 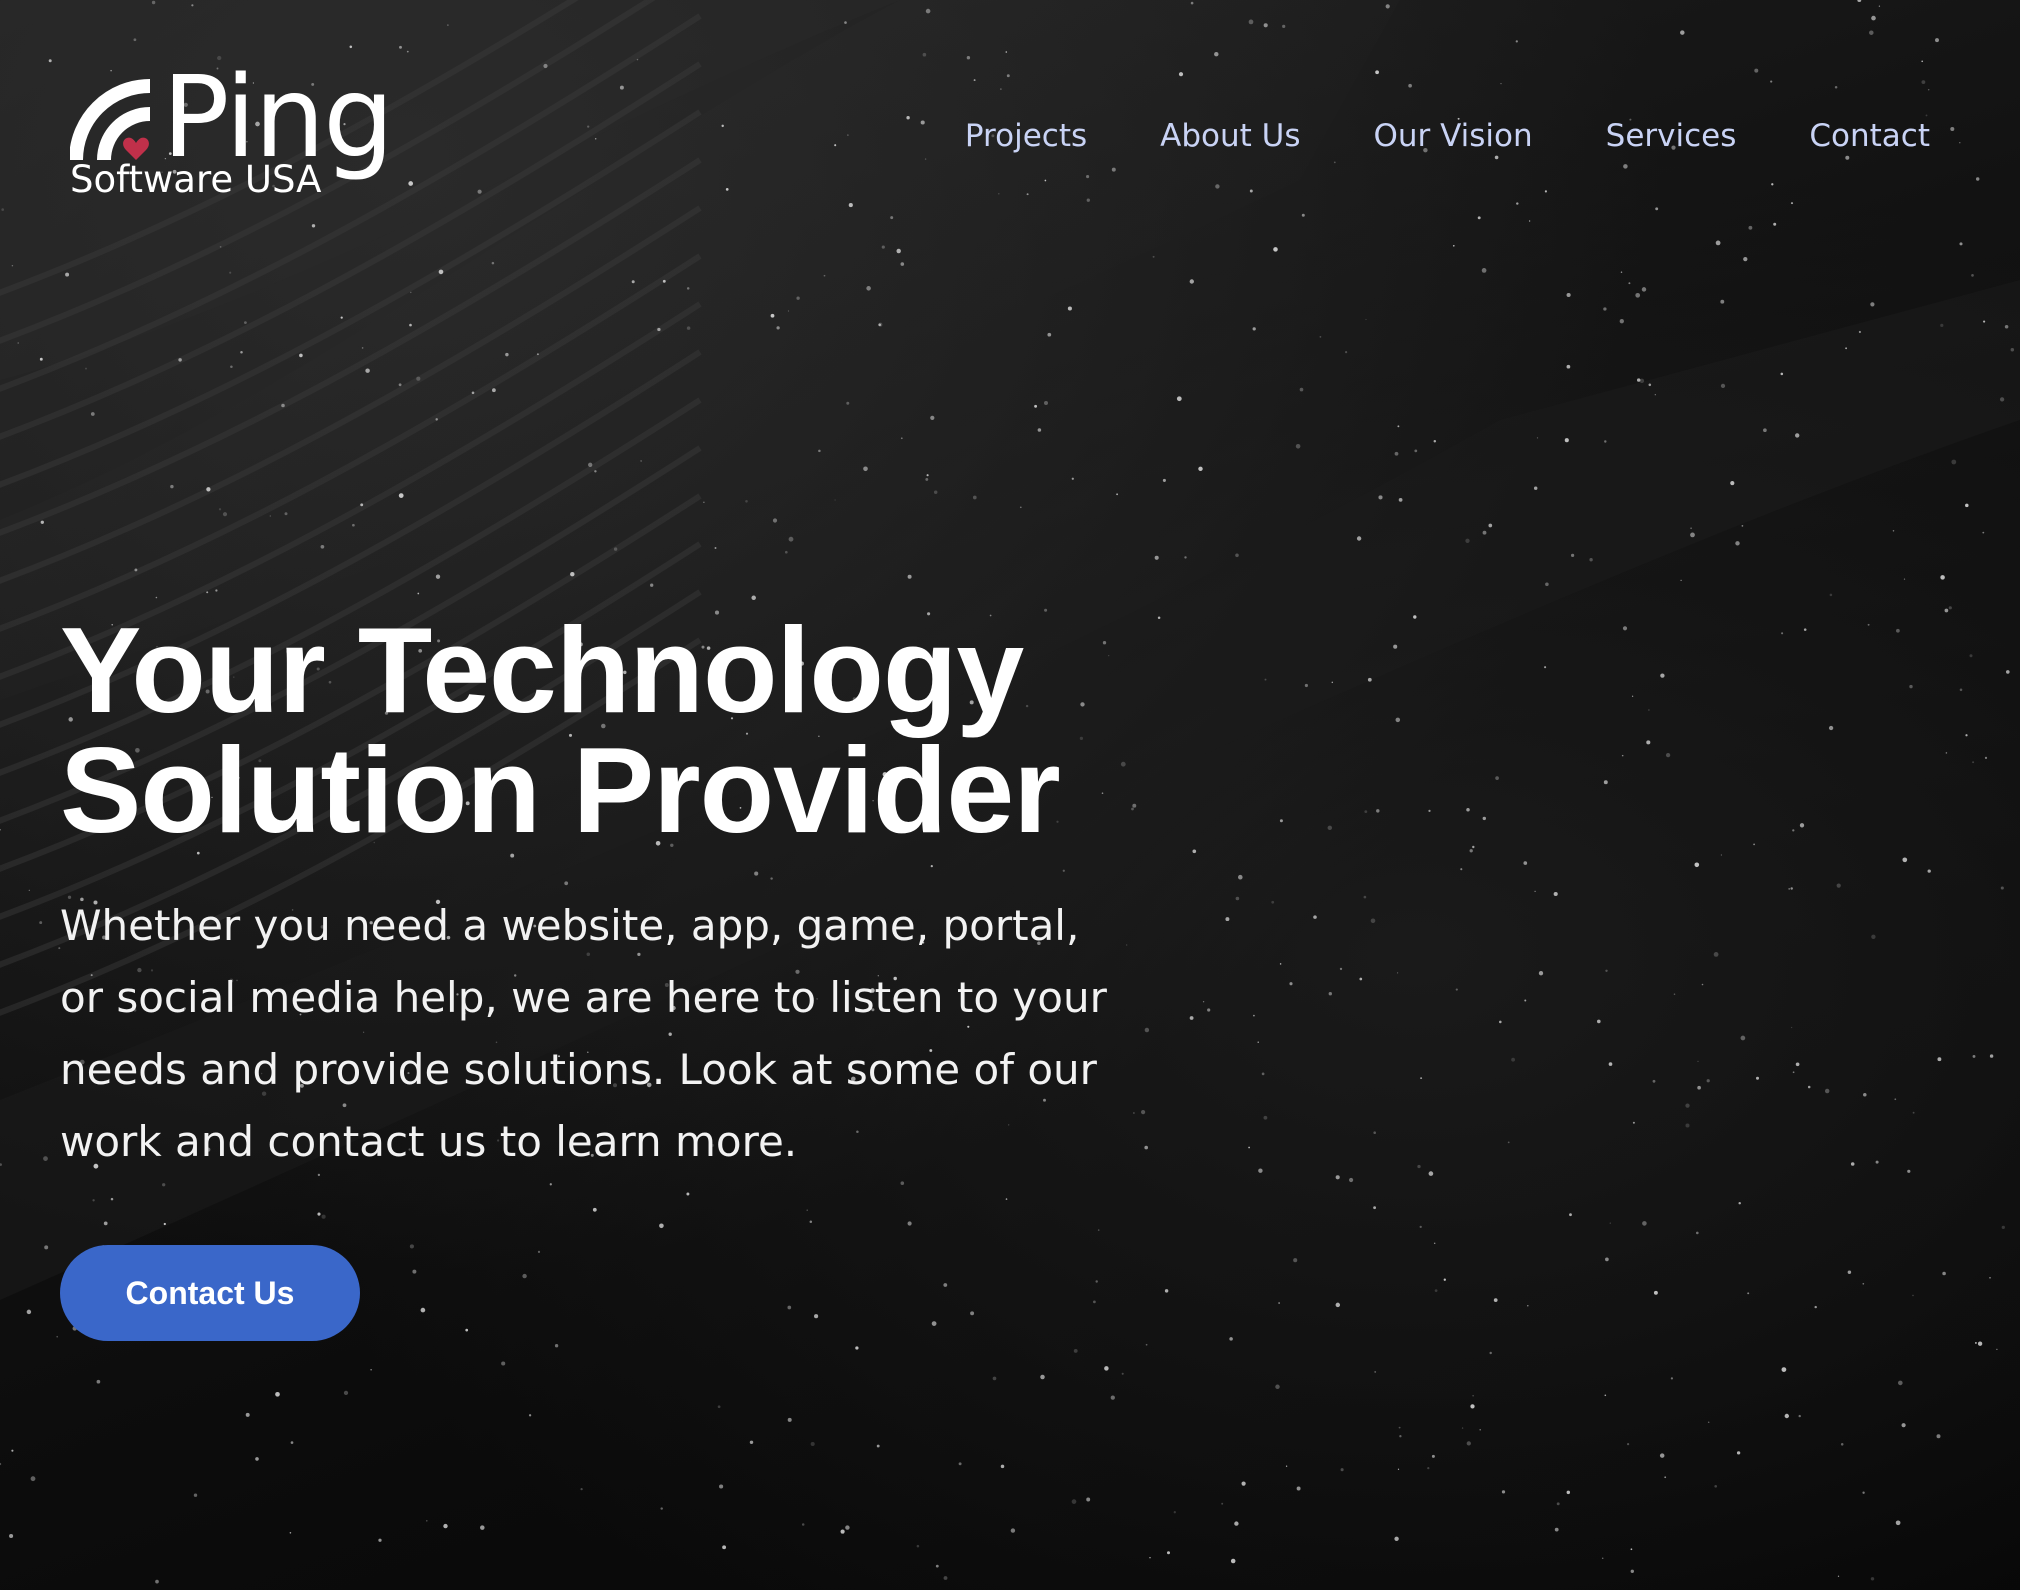 I want to click on contact-us-button: Contact Us, so click(x=210, y=1293).